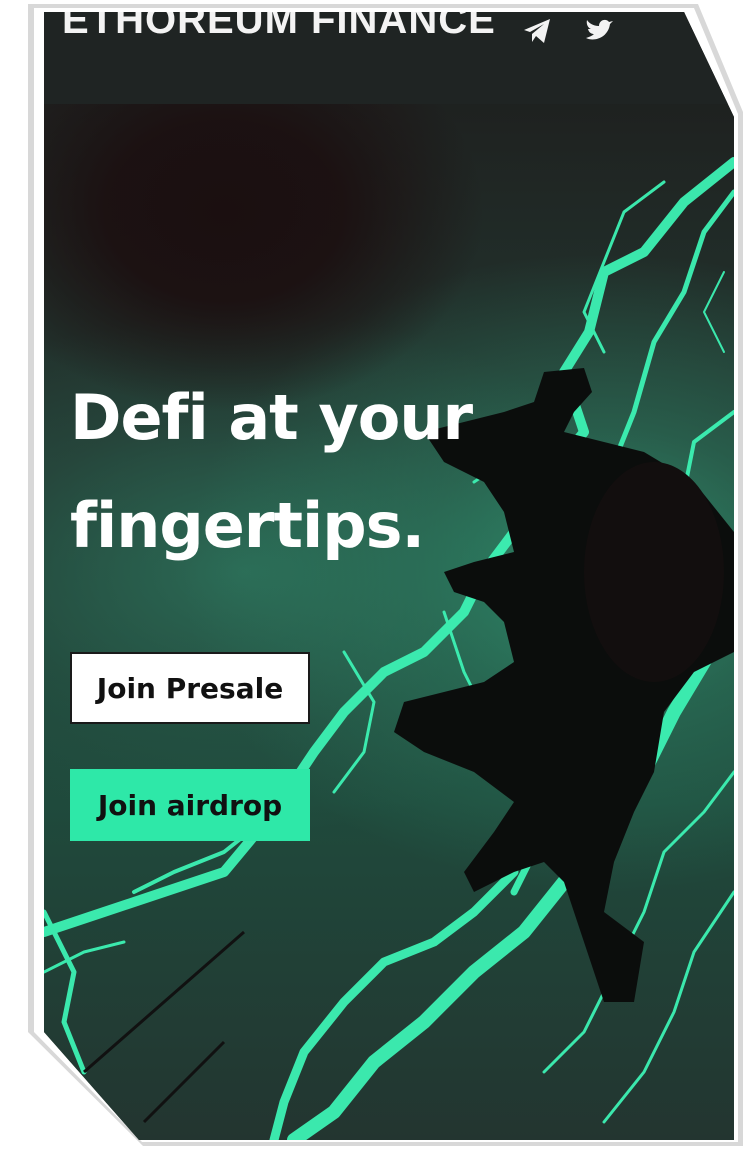 The width and height of the screenshot is (747, 1149). I want to click on join-airdrop-button: Join airdrop, so click(190, 805).